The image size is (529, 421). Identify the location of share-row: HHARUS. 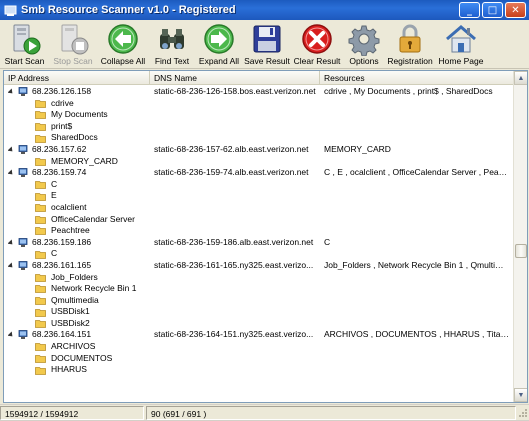
(259, 370).